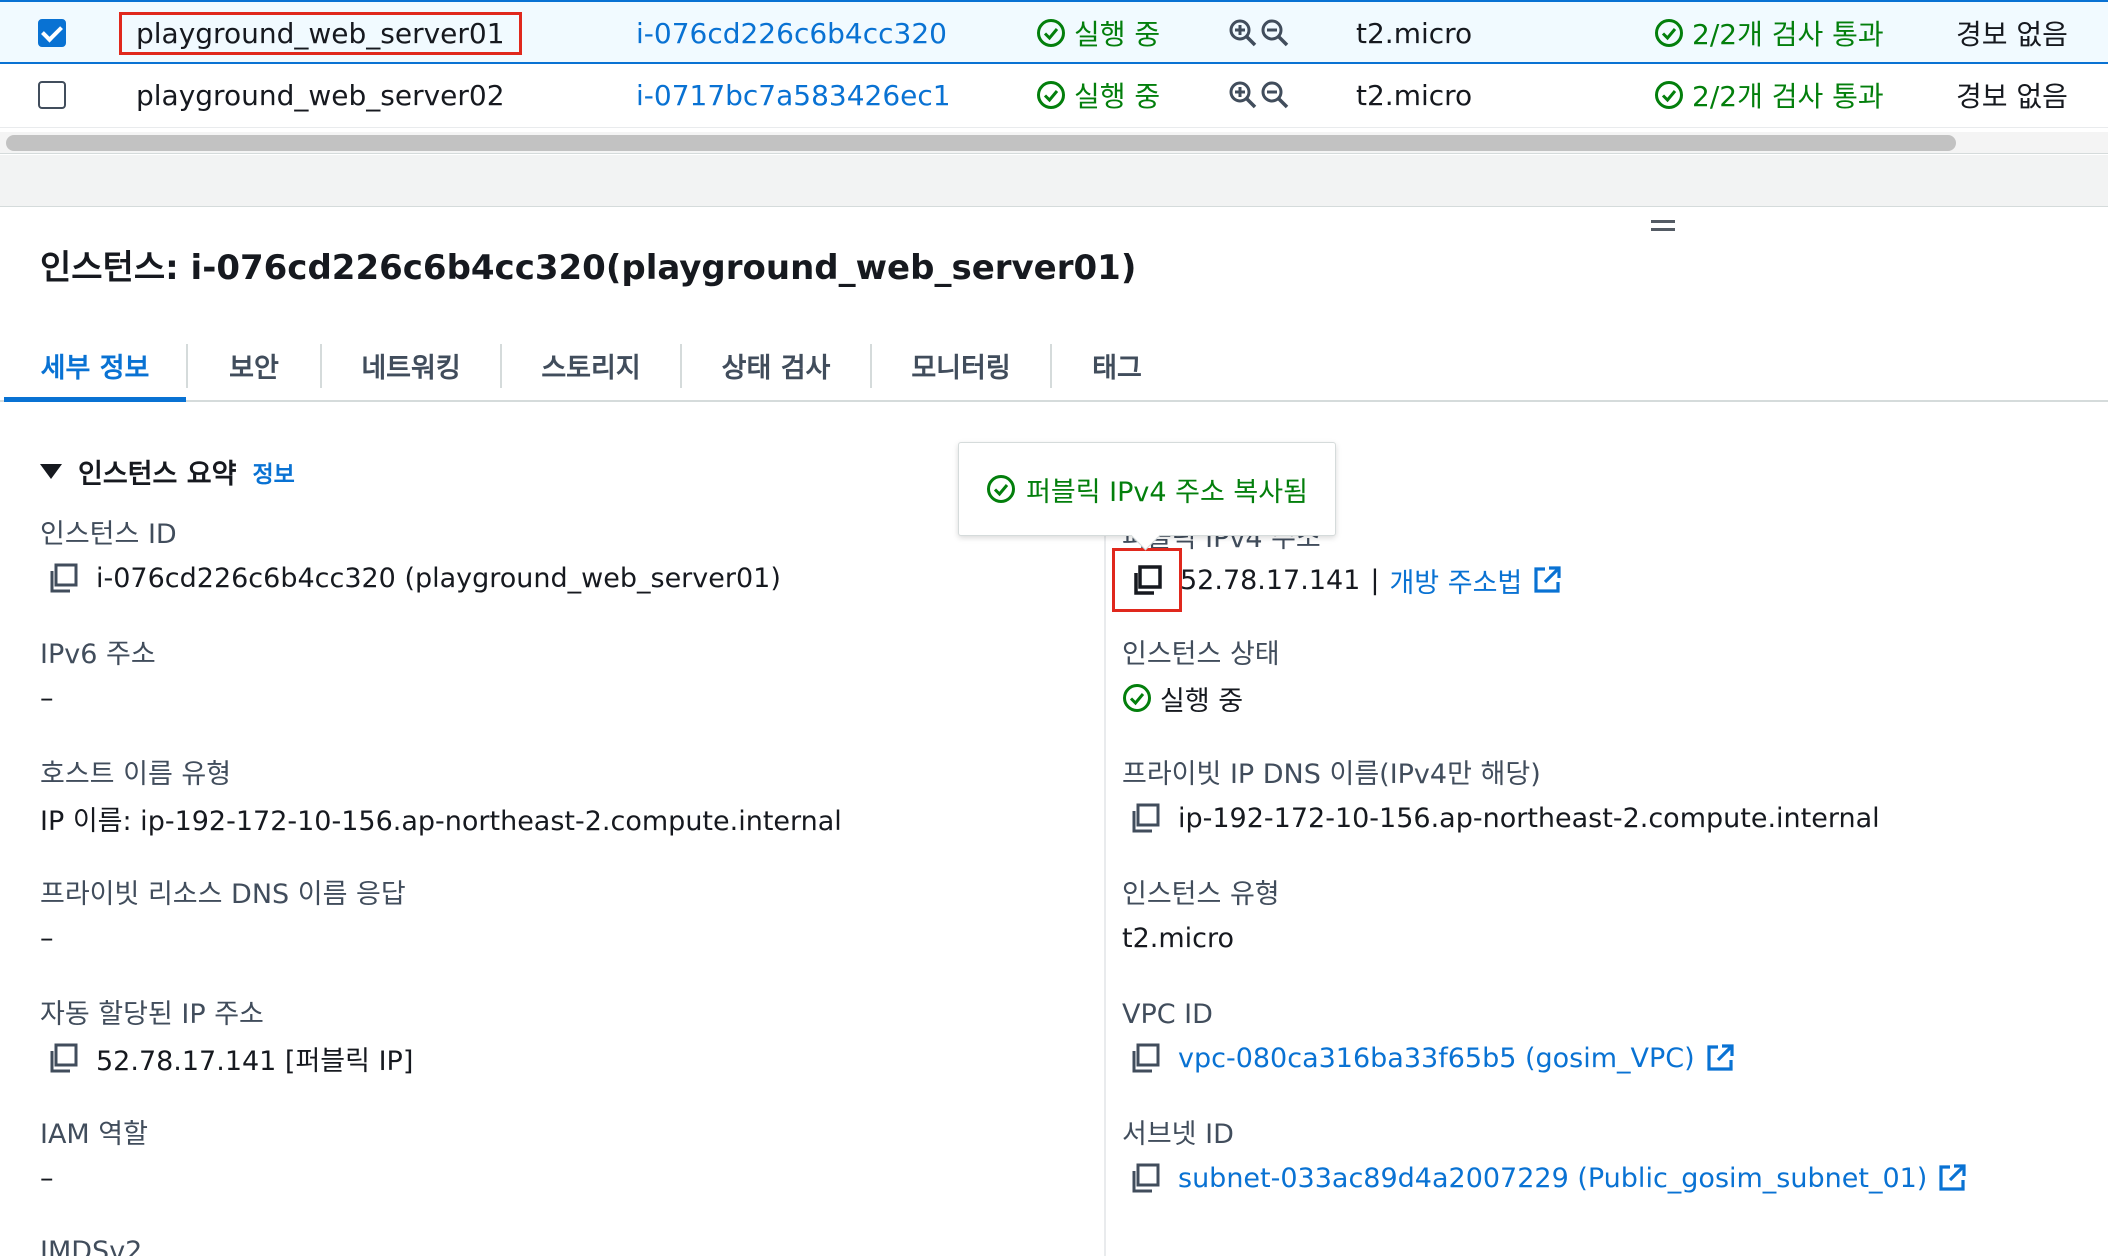  Describe the element at coordinates (1331, 774) in the screenshot. I see `field-label: 프라이빗 IP DNS 이름(IPv4만 해당)` at that location.